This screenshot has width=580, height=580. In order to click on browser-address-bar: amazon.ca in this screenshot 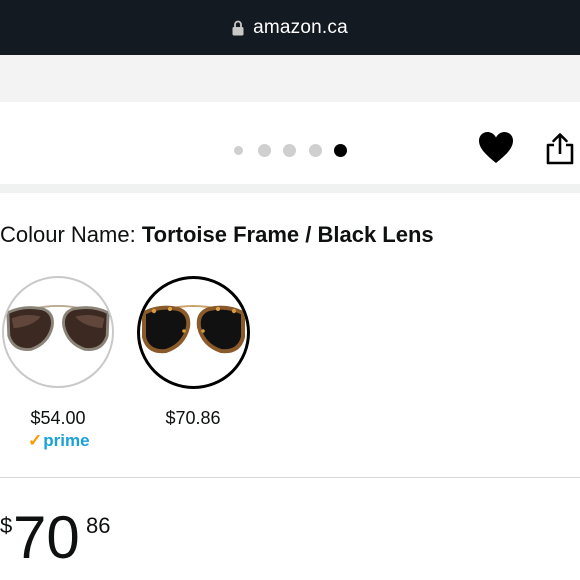, I will do `click(290, 27)`.